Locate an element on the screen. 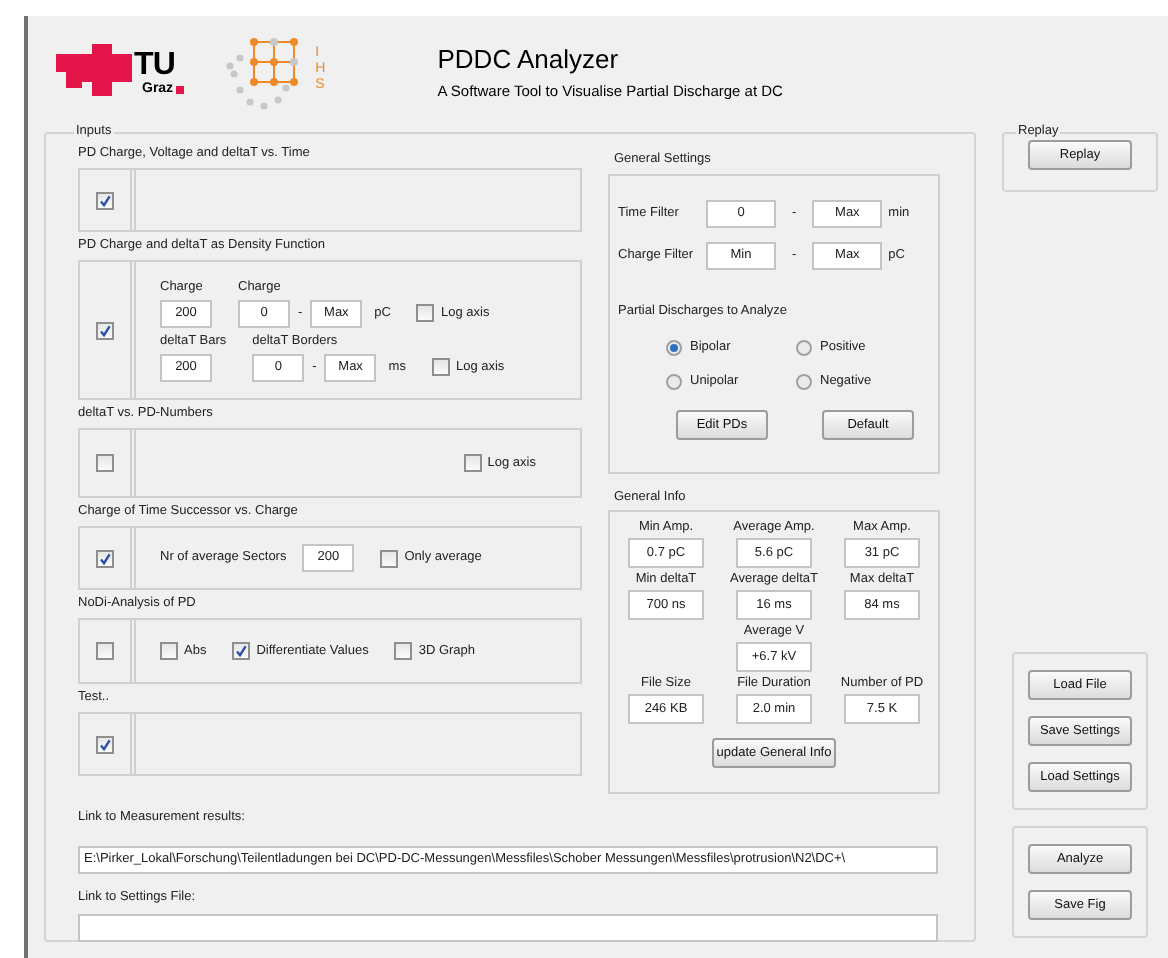 Image resolution: width=1168 pixels, height=958 pixels. logo-text: TU is located at coordinates (156, 66).